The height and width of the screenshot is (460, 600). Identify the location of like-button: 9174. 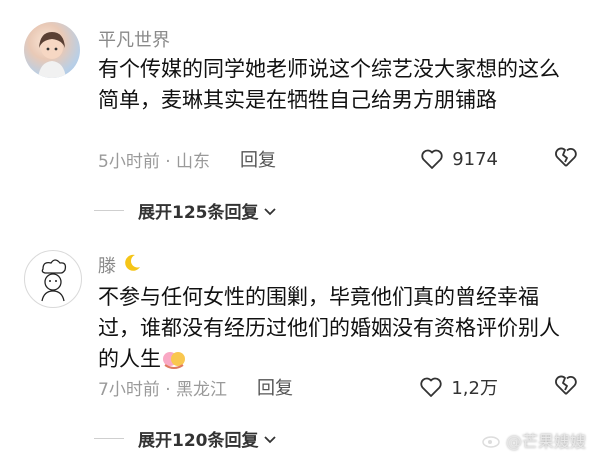
(459, 159).